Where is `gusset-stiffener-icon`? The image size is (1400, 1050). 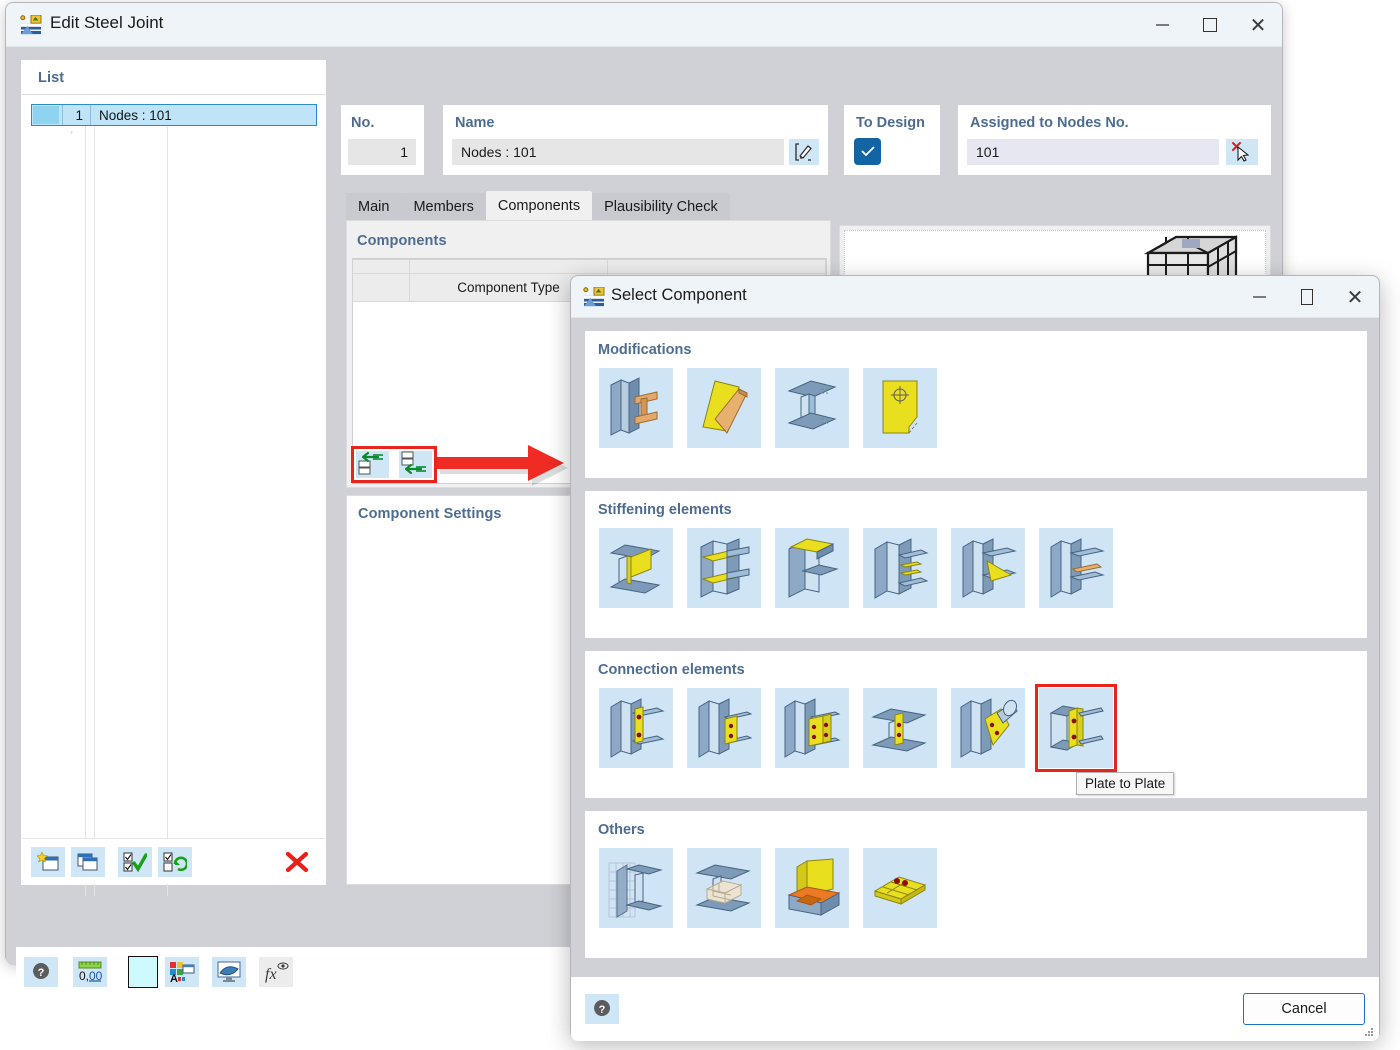
gusset-stiffener-icon is located at coordinates (1077, 568).